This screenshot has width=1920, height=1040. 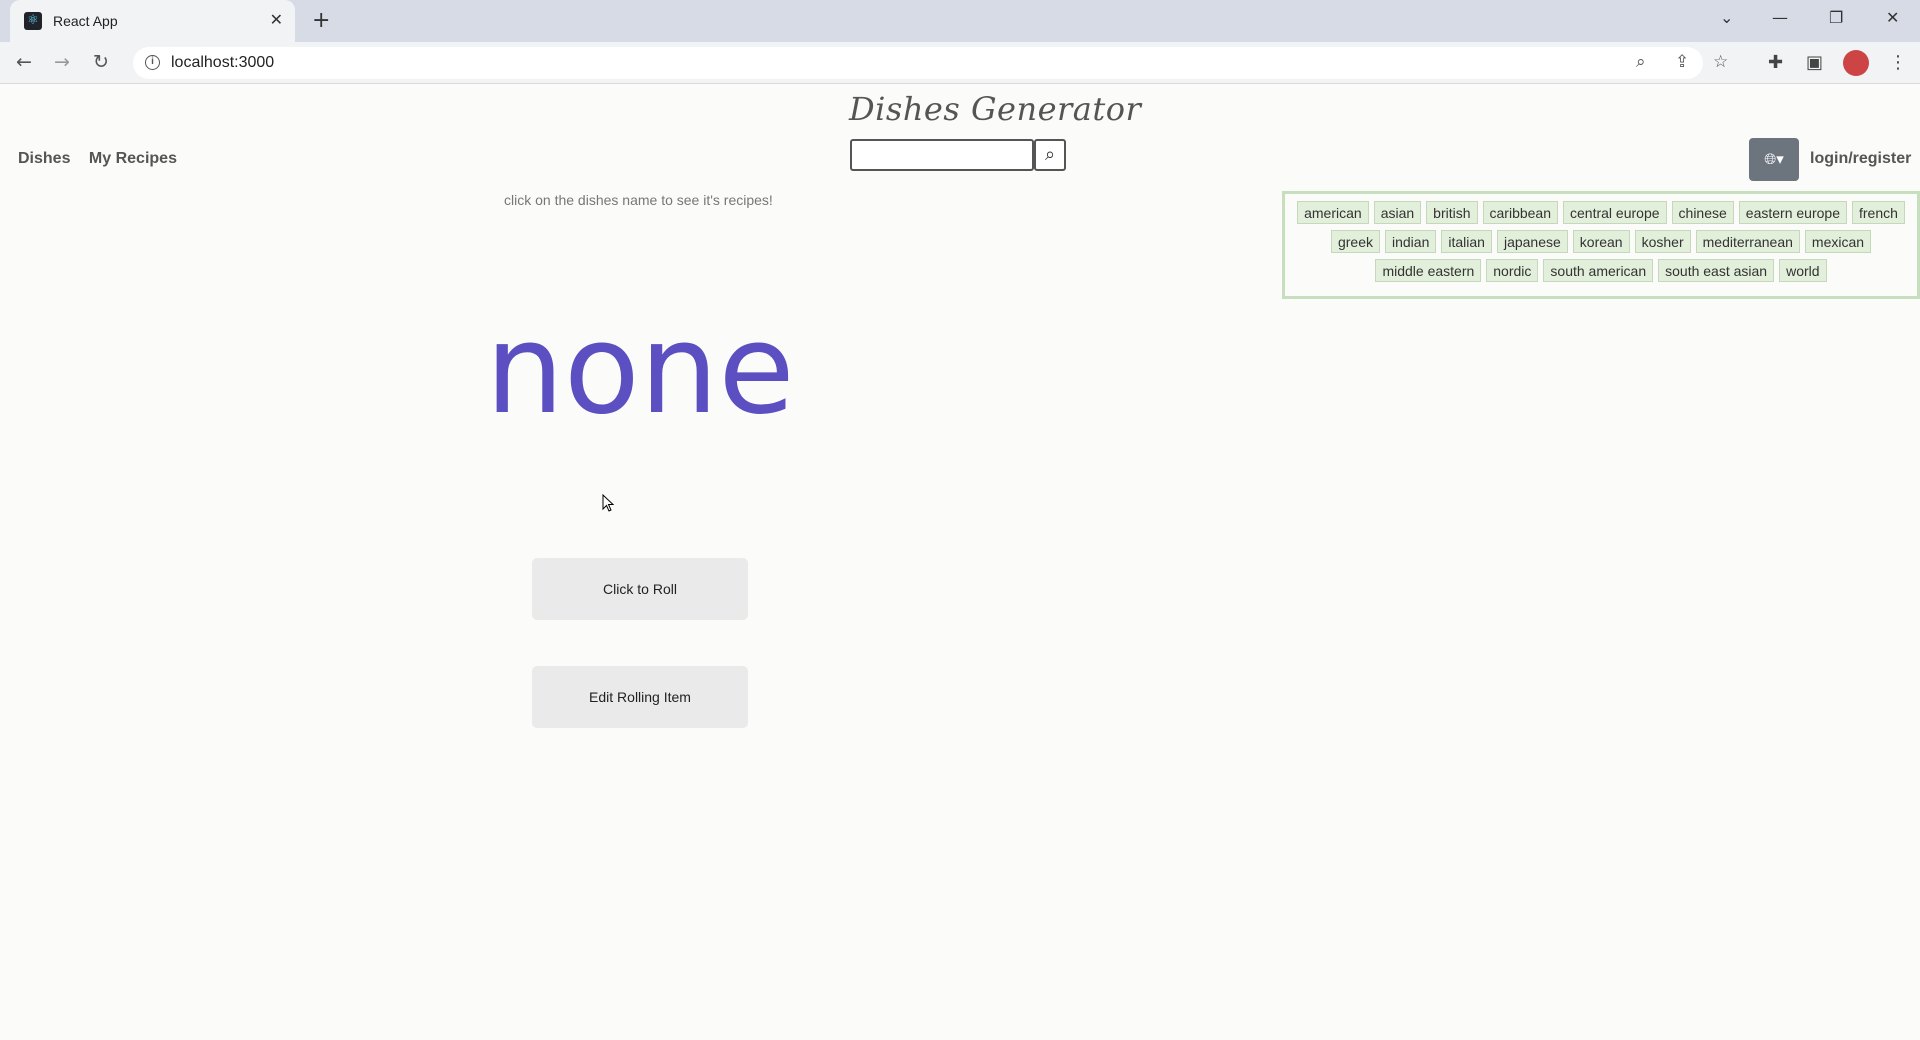 I want to click on reload-icon: ↻, so click(x=101, y=62).